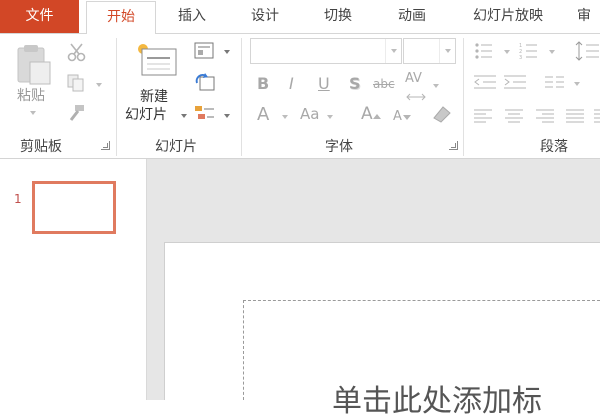  I want to click on shrink-font-button: A, so click(397, 116).